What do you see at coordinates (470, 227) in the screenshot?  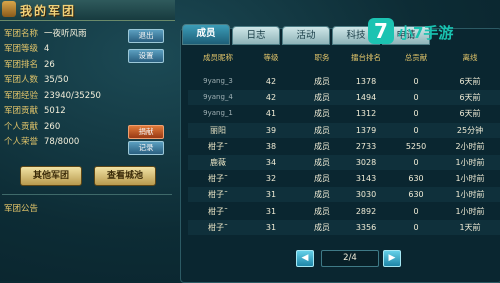 I see `cell-offline: 1天前` at bounding box center [470, 227].